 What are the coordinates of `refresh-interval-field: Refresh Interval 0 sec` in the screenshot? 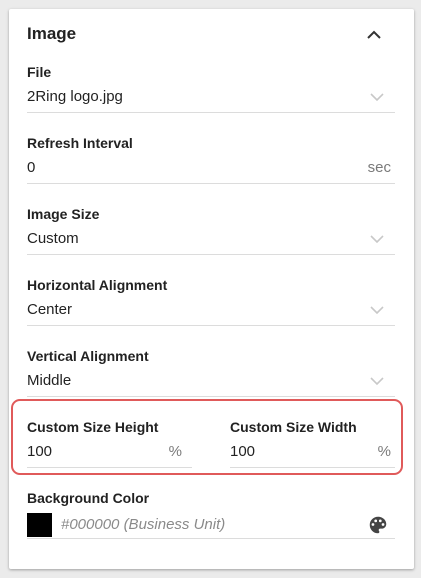 It's located at (211, 159).